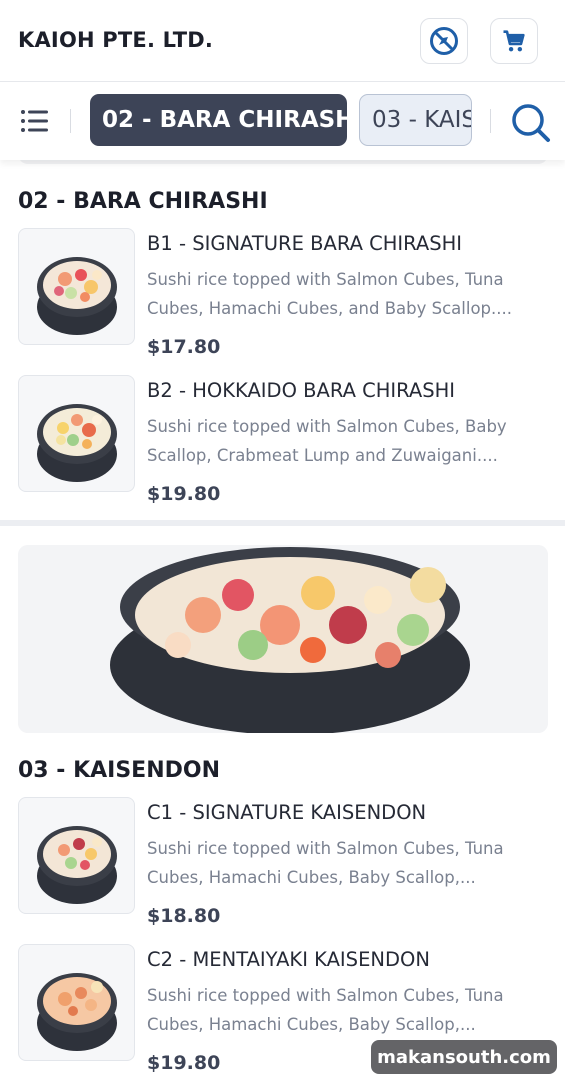 The height and width of the screenshot is (1080, 565). I want to click on brand-name: KAIOH PTE. LTD., so click(116, 40).